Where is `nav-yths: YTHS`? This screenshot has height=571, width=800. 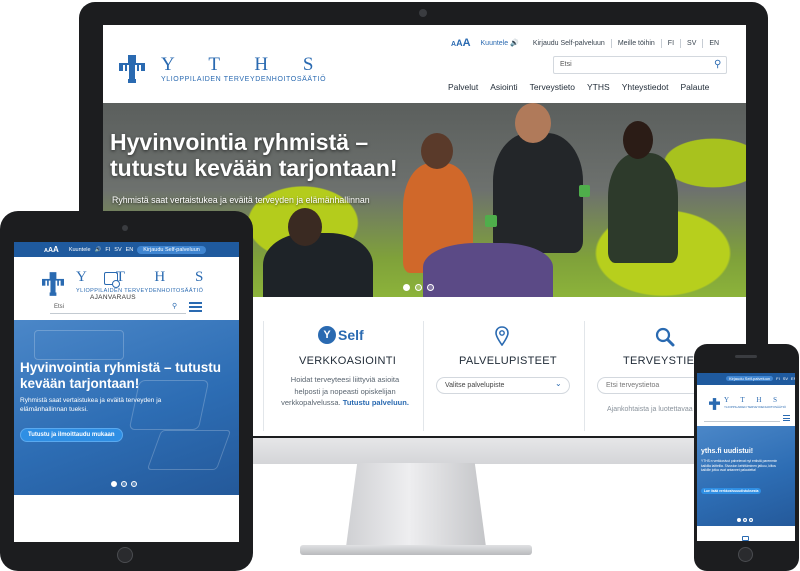 nav-yths: YTHS is located at coordinates (598, 87).